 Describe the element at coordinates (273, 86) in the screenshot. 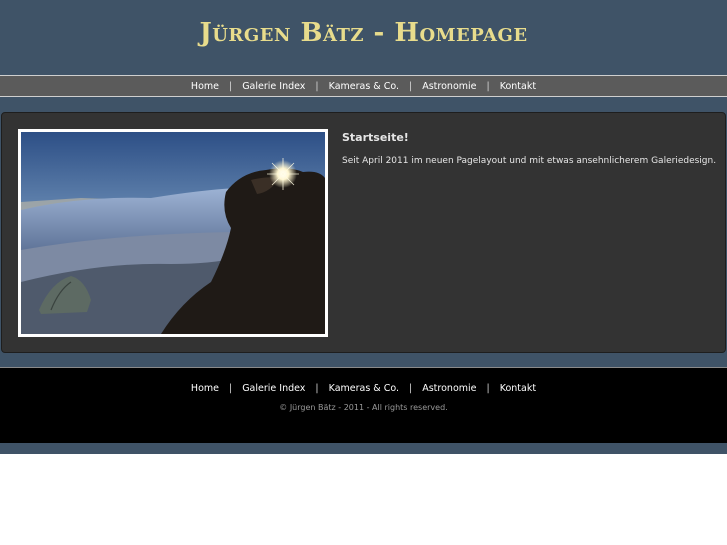

I see `nav-galerie-index-link: Galerie Index` at that location.